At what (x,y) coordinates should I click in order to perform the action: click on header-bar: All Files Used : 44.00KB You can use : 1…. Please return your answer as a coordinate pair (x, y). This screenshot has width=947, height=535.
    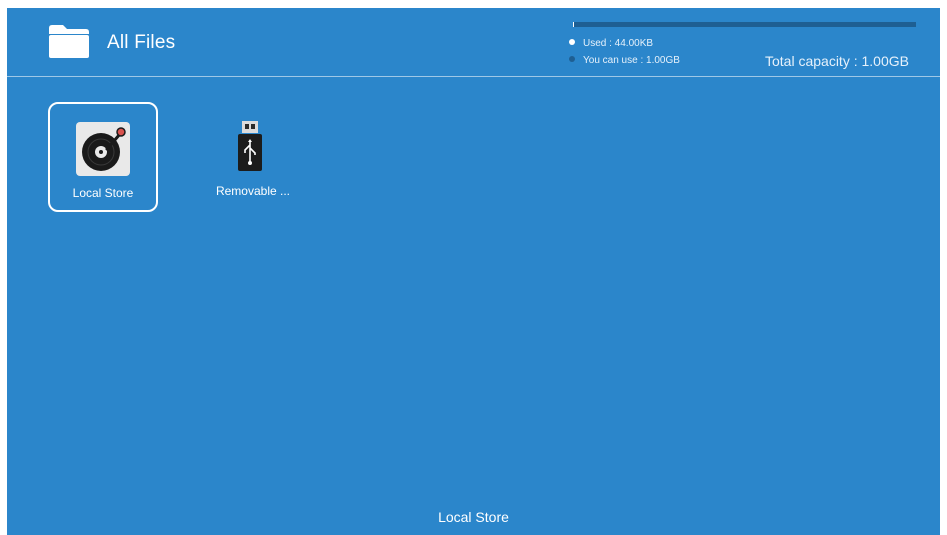
    Looking at the image, I should click on (473, 42).